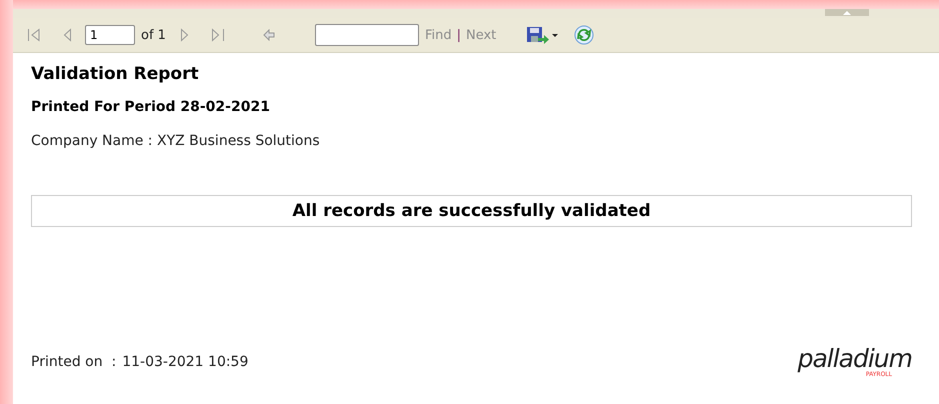 This screenshot has height=404, width=939. I want to click on find-link: Find, so click(438, 35).